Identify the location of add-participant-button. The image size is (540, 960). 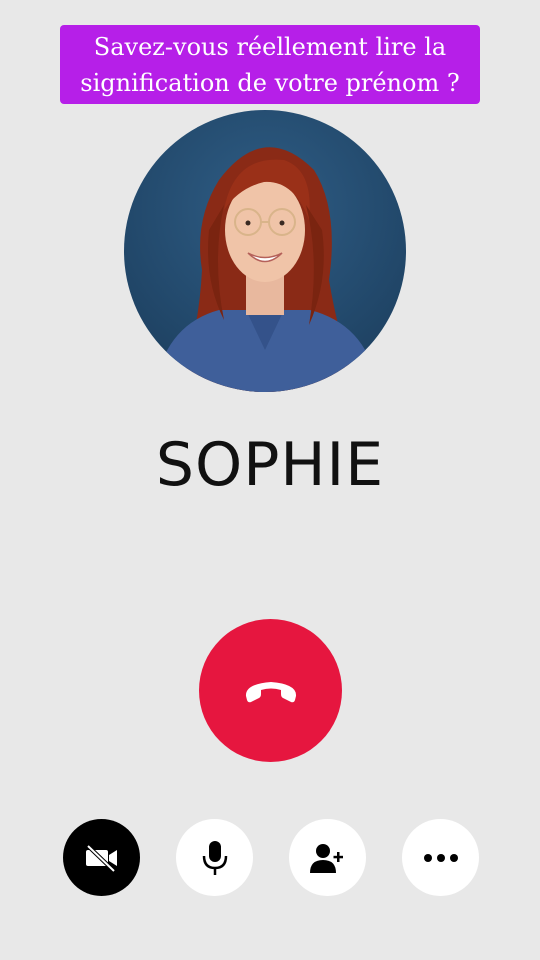
(327, 857).